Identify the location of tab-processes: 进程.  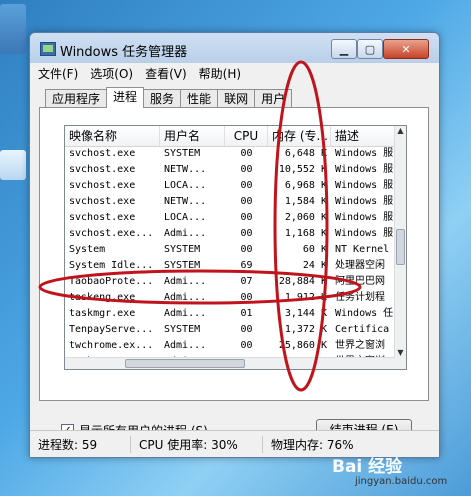
(125, 97).